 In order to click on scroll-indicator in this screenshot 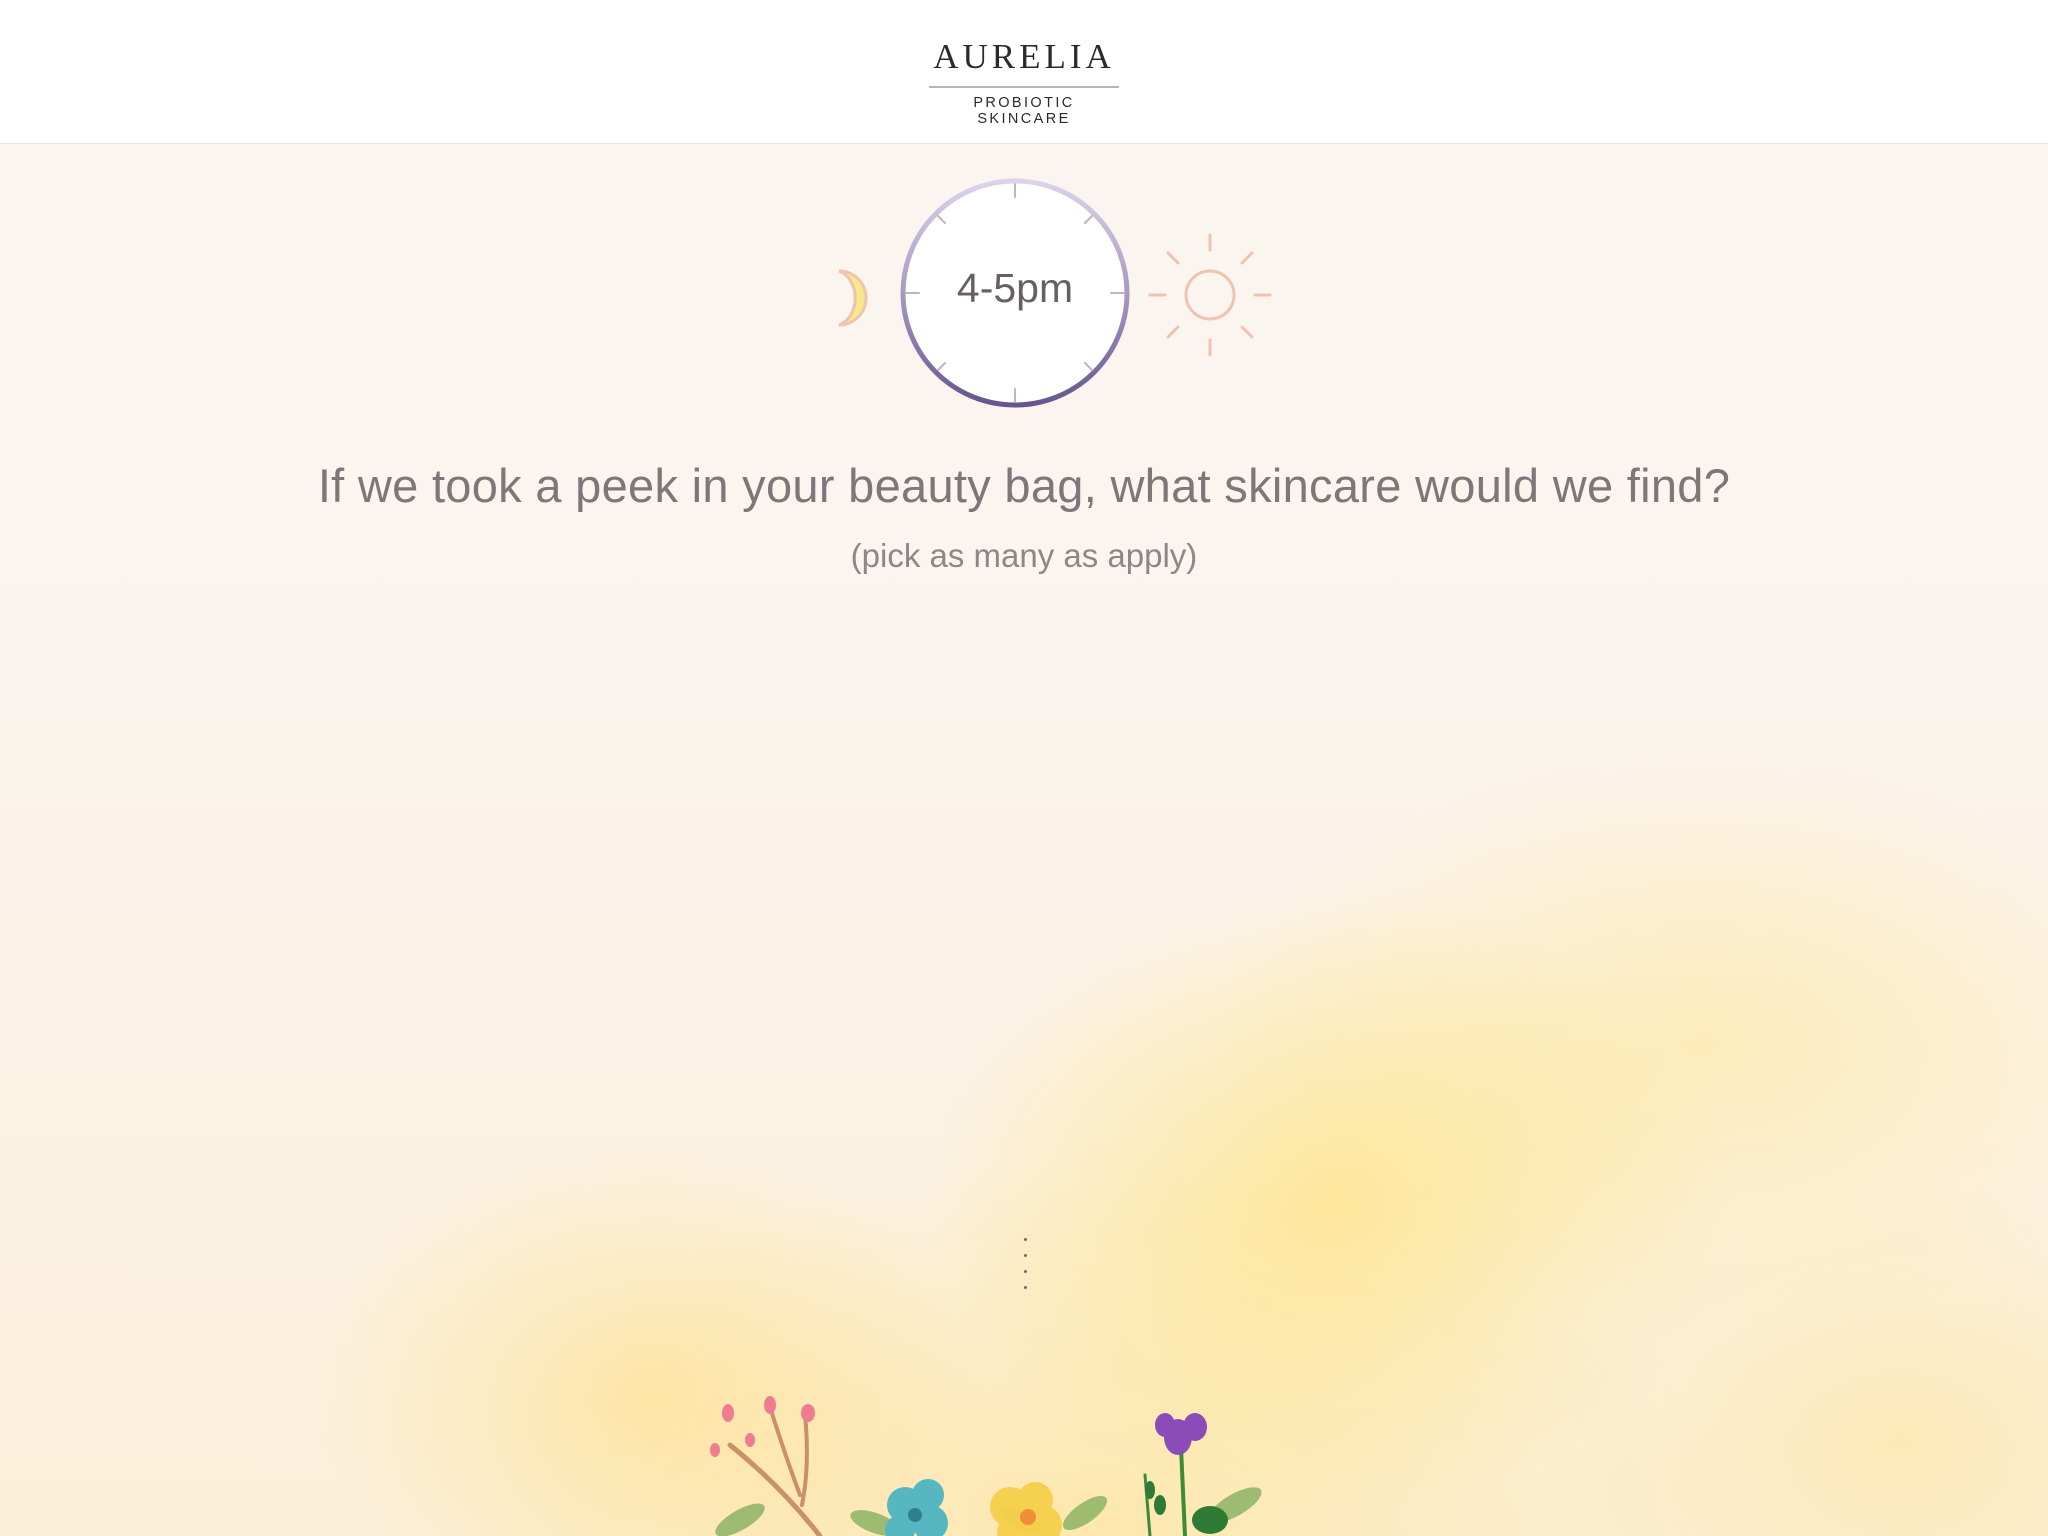, I will do `click(1027, 1266)`.